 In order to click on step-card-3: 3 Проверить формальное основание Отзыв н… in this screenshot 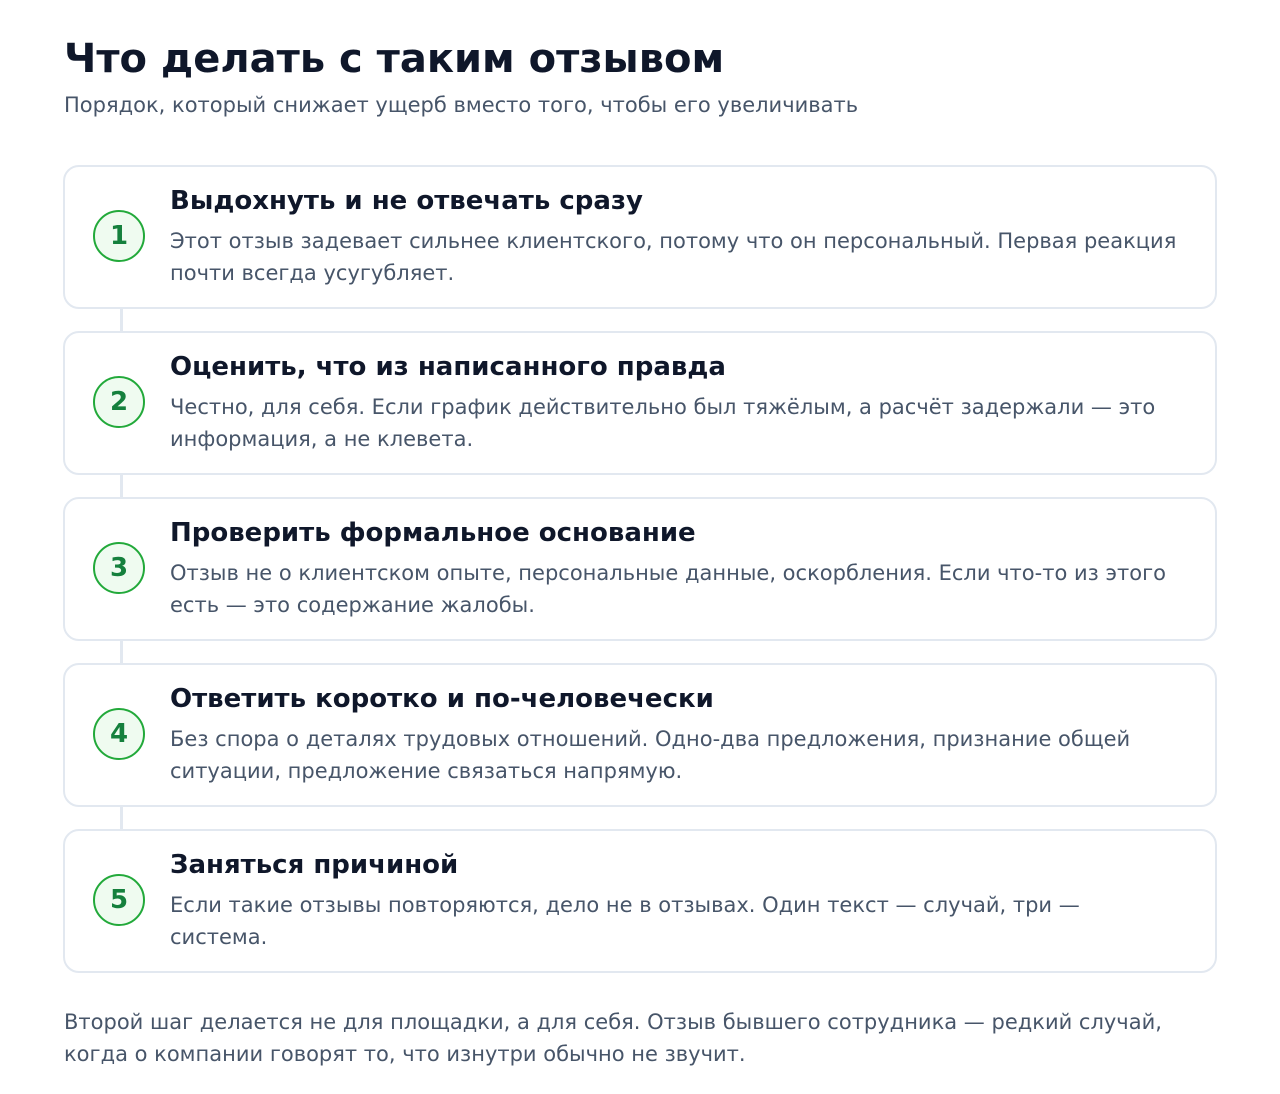, I will do `click(640, 581)`.